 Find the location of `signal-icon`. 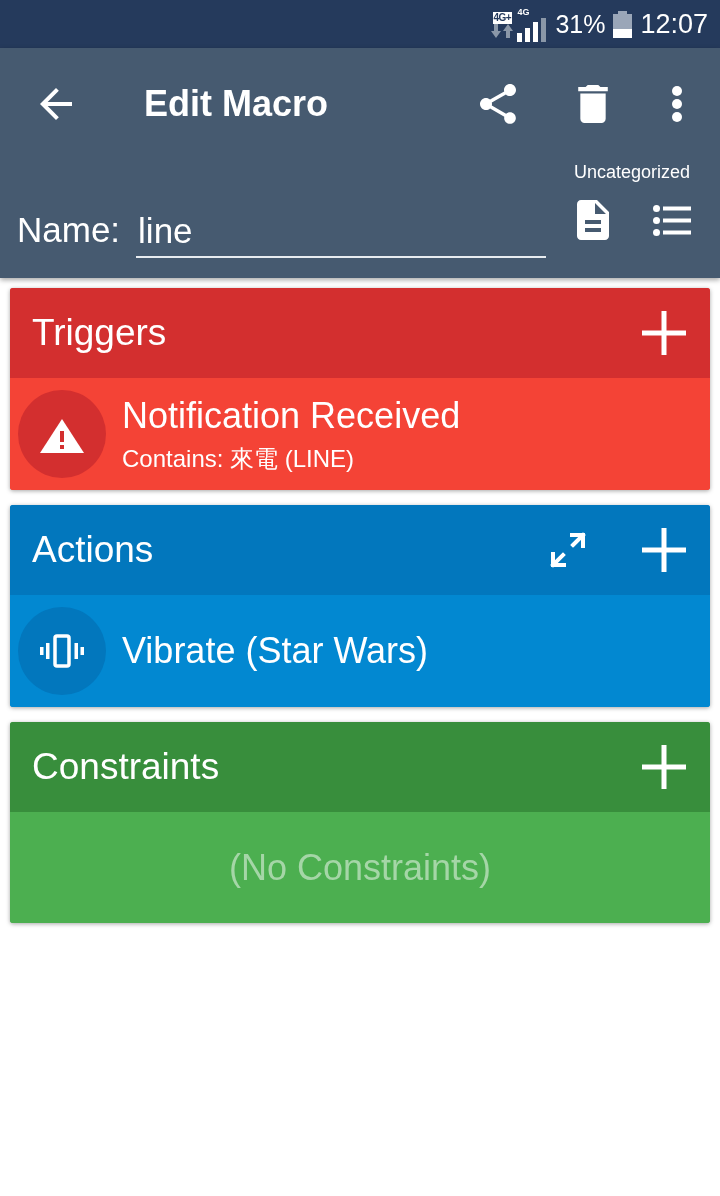

signal-icon is located at coordinates (532, 30).